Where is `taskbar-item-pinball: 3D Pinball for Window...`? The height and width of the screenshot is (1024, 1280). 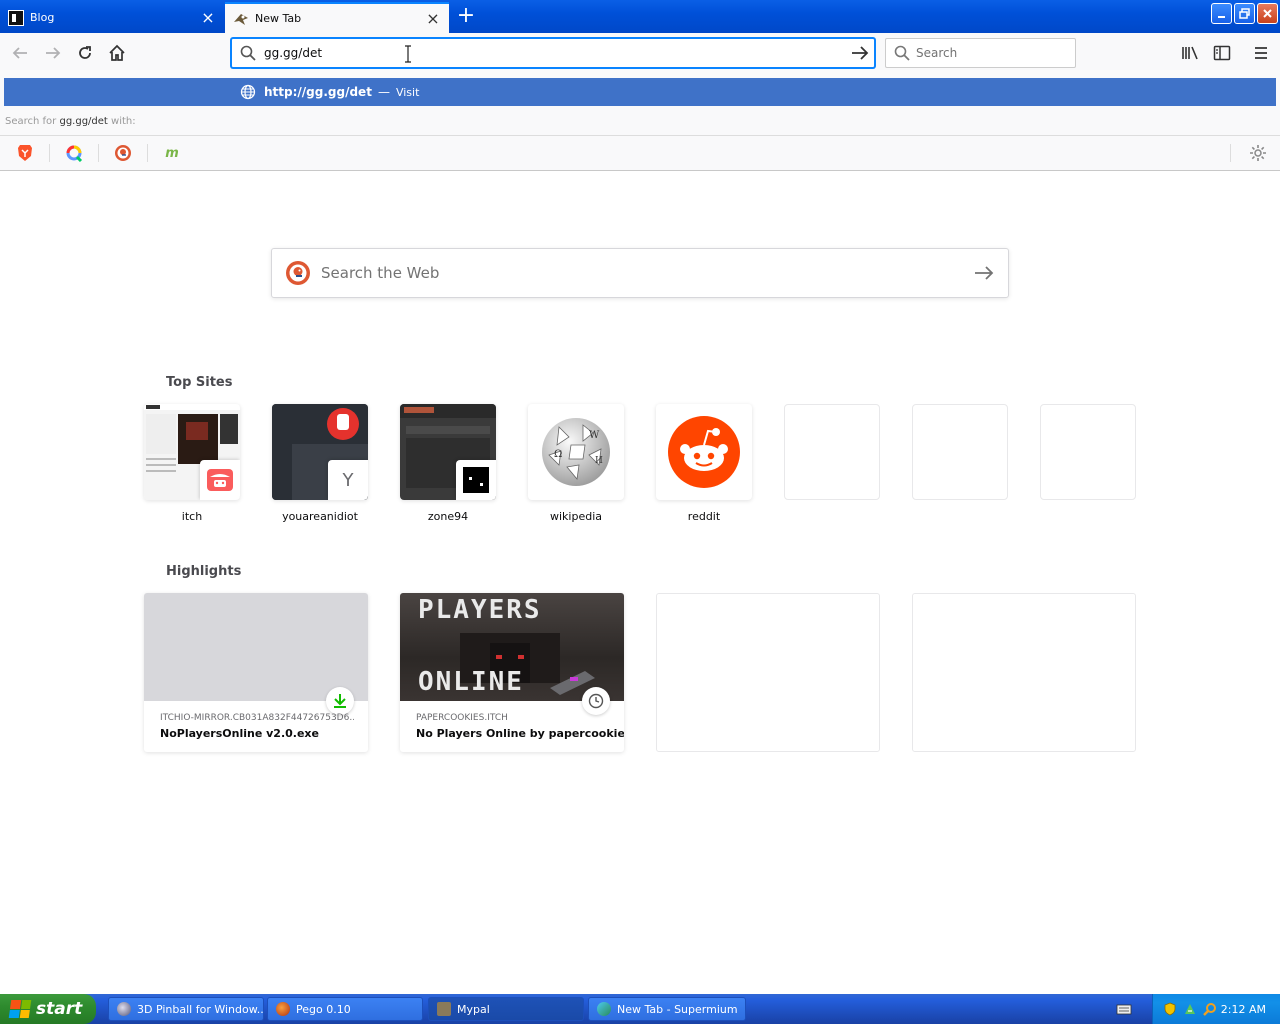 taskbar-item-pinball: 3D Pinball for Window... is located at coordinates (186, 1009).